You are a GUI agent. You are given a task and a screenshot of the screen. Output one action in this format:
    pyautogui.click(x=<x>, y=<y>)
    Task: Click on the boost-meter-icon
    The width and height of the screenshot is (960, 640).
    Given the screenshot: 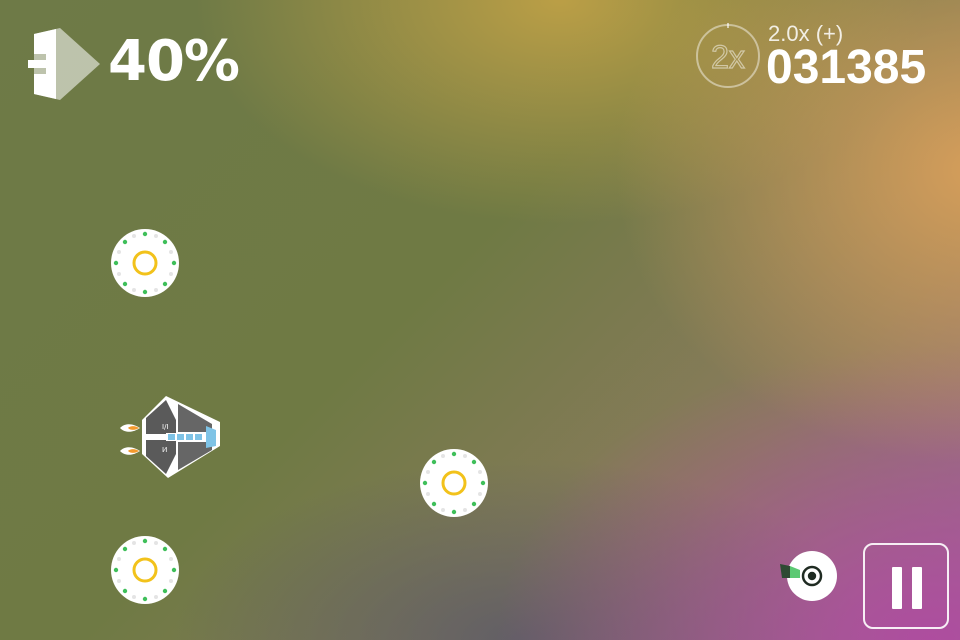 What is the action you would take?
    pyautogui.click(x=64, y=64)
    